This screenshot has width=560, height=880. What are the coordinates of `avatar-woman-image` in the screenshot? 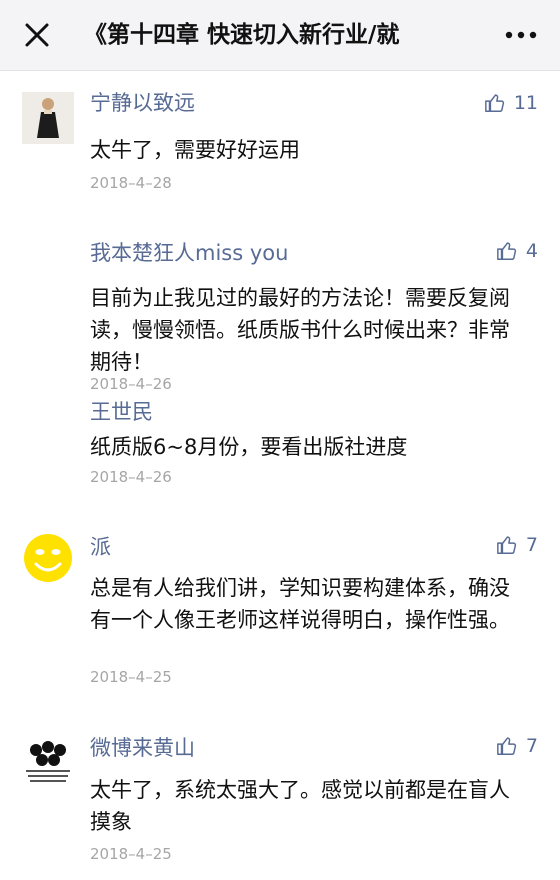 It's located at (48, 118).